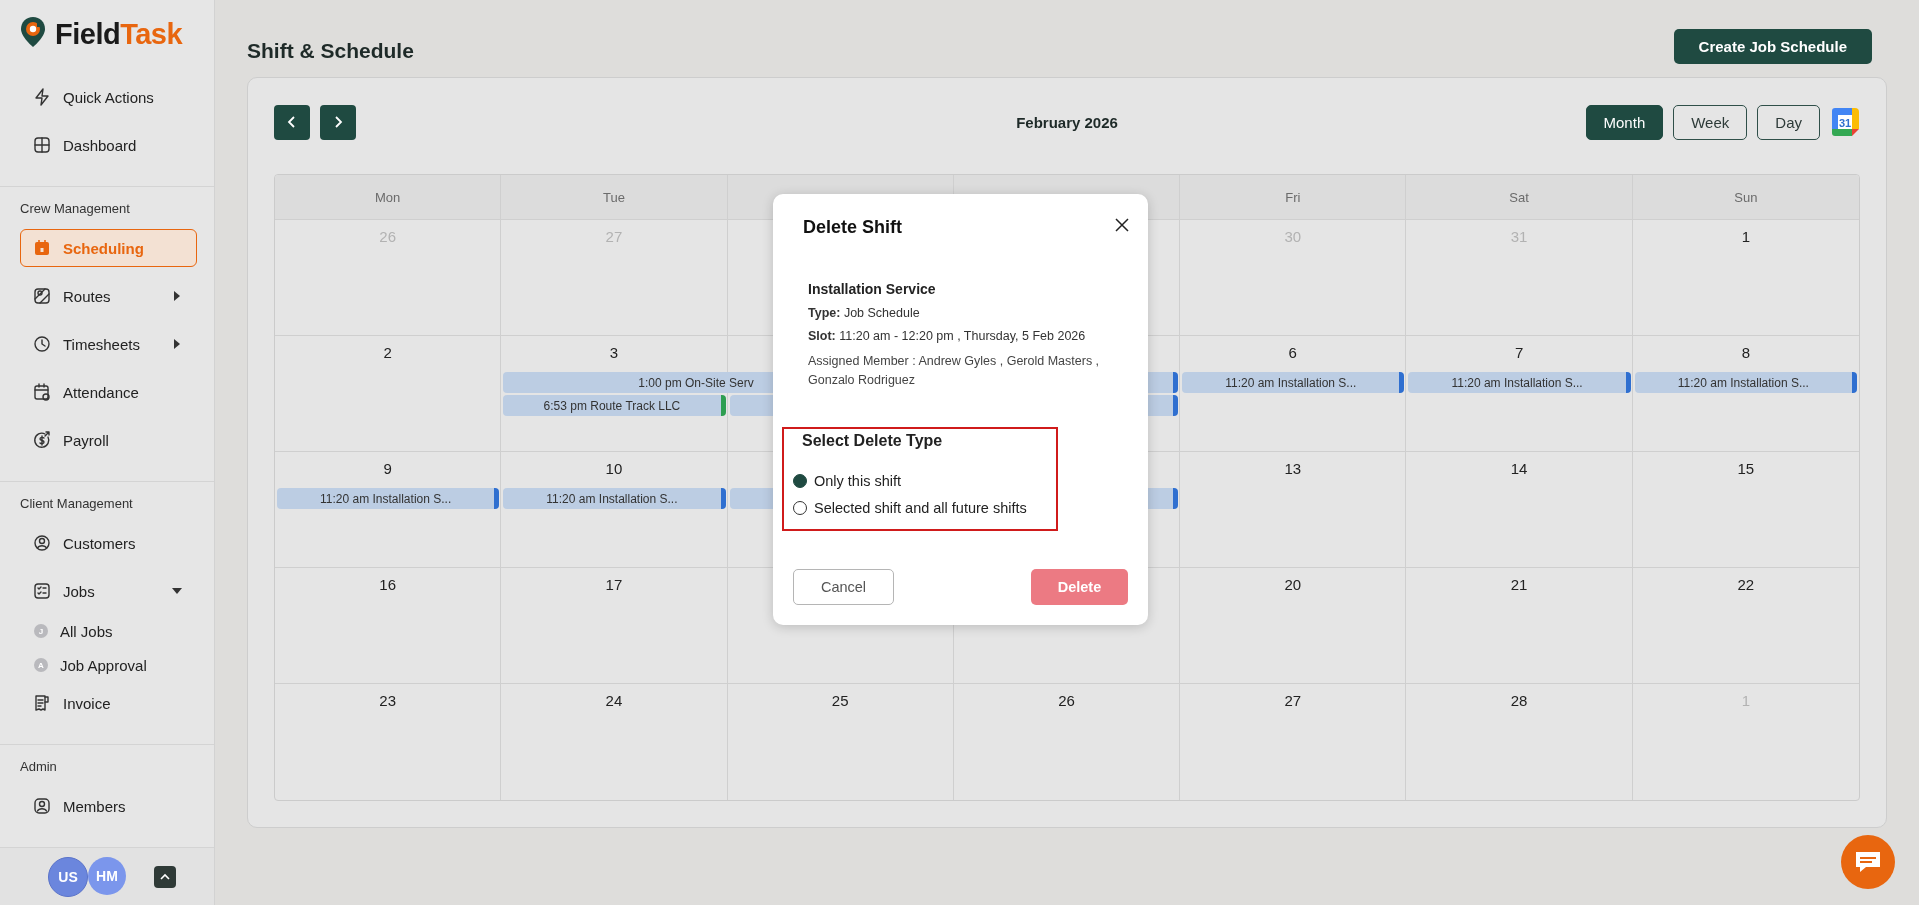 This screenshot has height=905, width=1919. What do you see at coordinates (75, 209) in the screenshot?
I see `section-heading: Crew Management` at bounding box center [75, 209].